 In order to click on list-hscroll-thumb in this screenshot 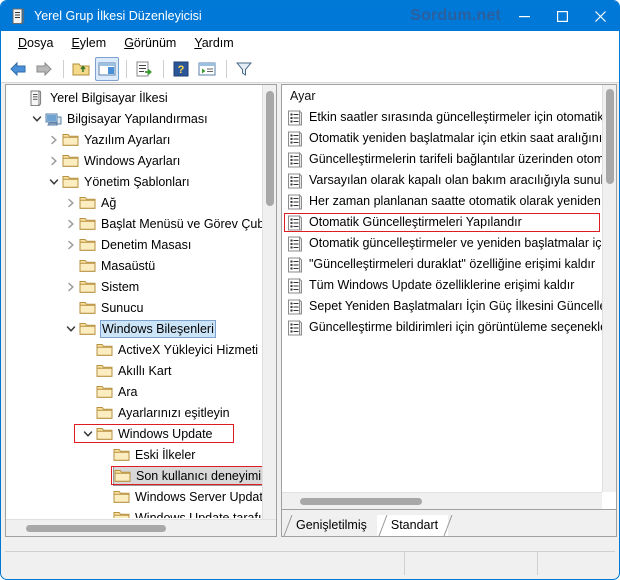, I will do `click(361, 501)`.